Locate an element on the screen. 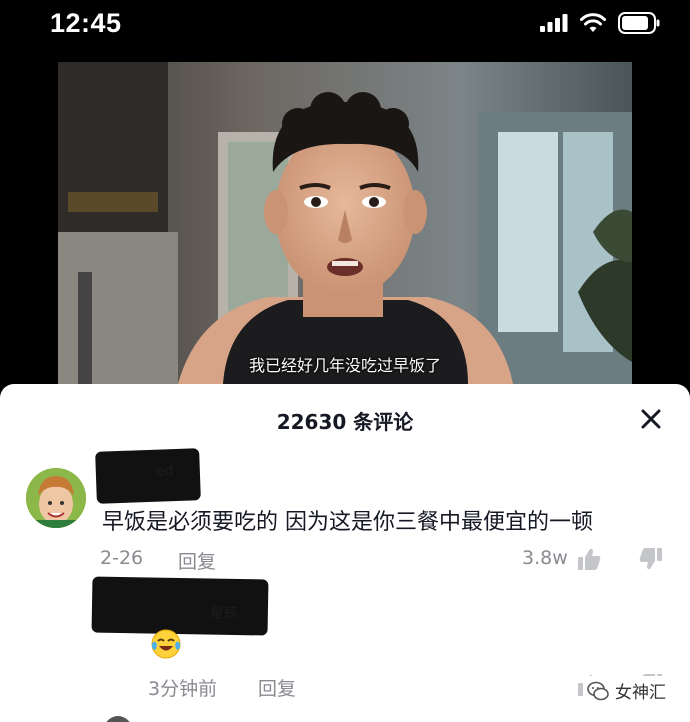 Image resolution: width=690 pixels, height=722 pixels. username-redacted-text: 星辰 is located at coordinates (224, 614).